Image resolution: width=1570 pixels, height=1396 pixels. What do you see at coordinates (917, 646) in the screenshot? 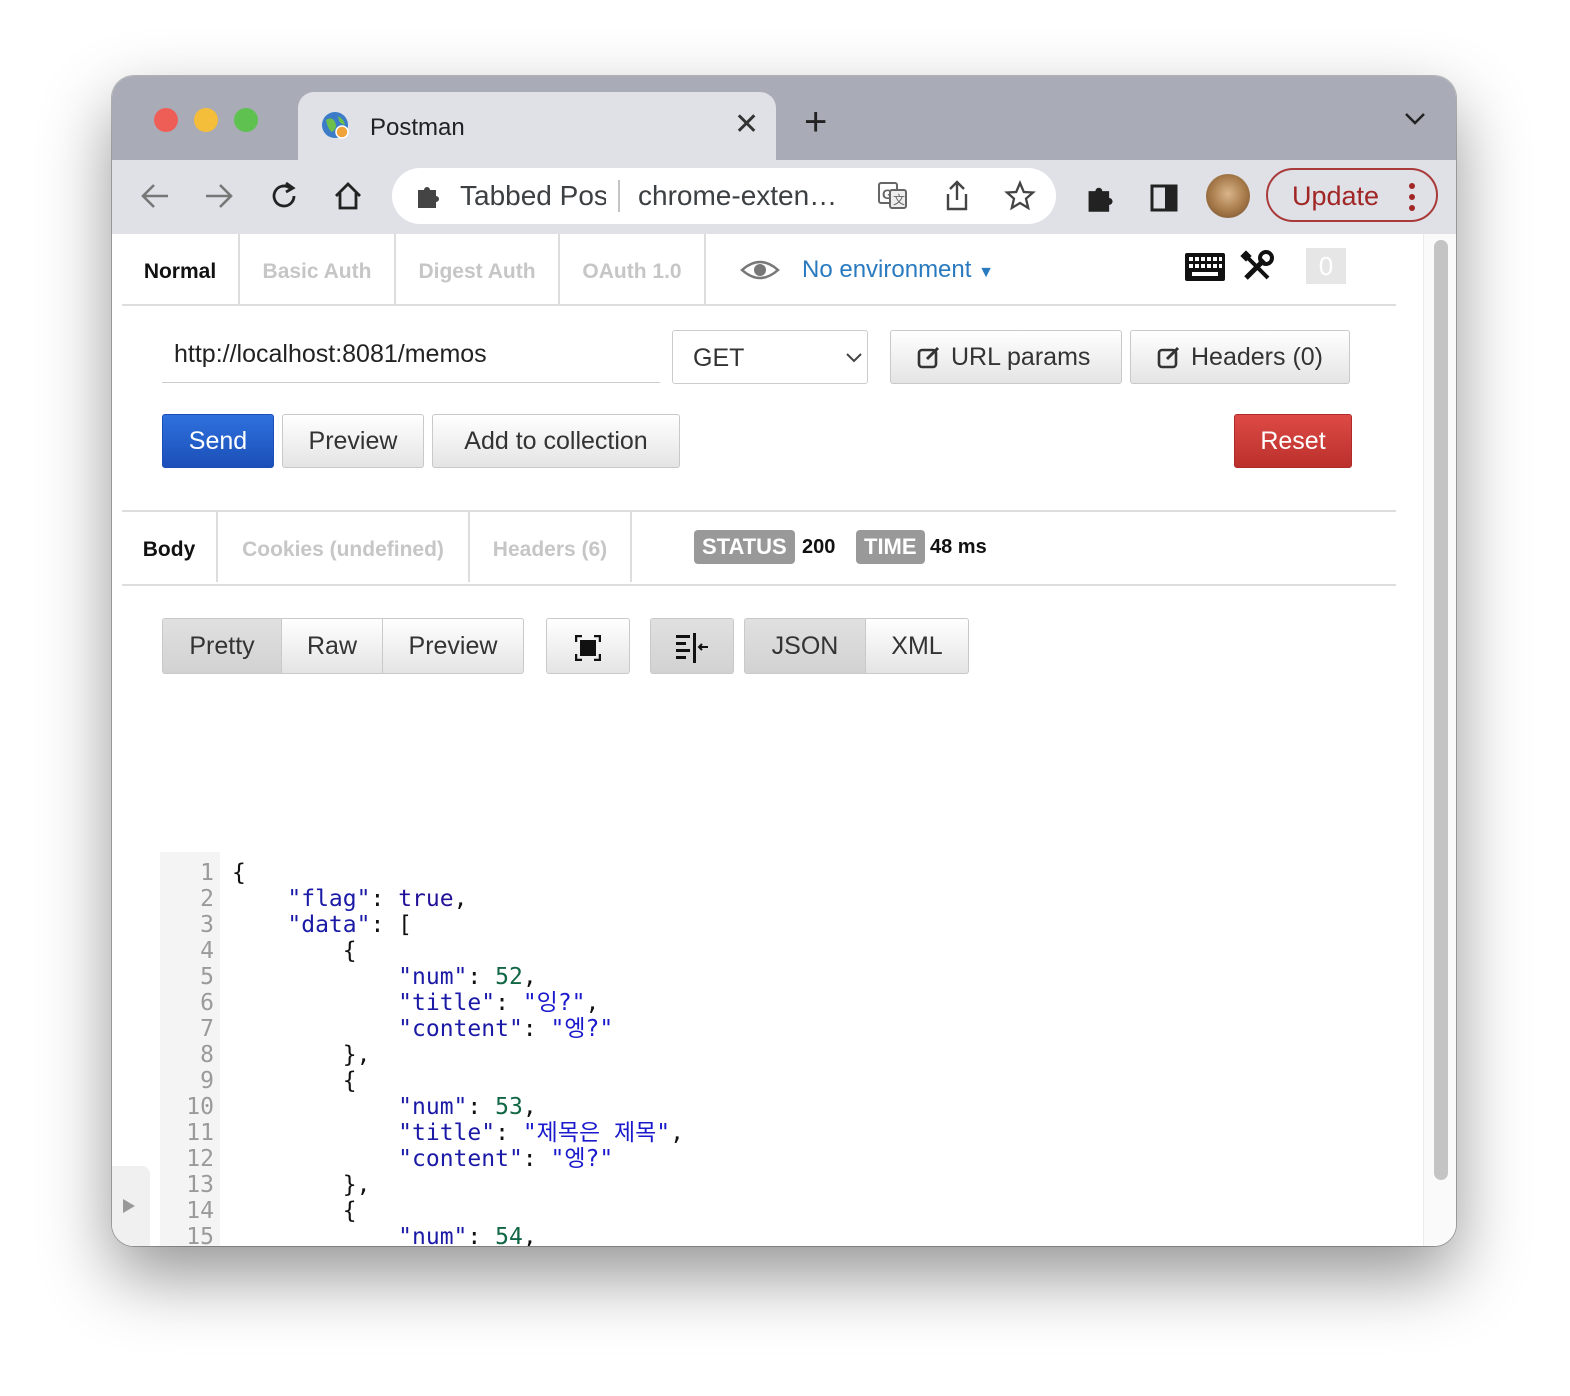
I see `xml-button: XML` at bounding box center [917, 646].